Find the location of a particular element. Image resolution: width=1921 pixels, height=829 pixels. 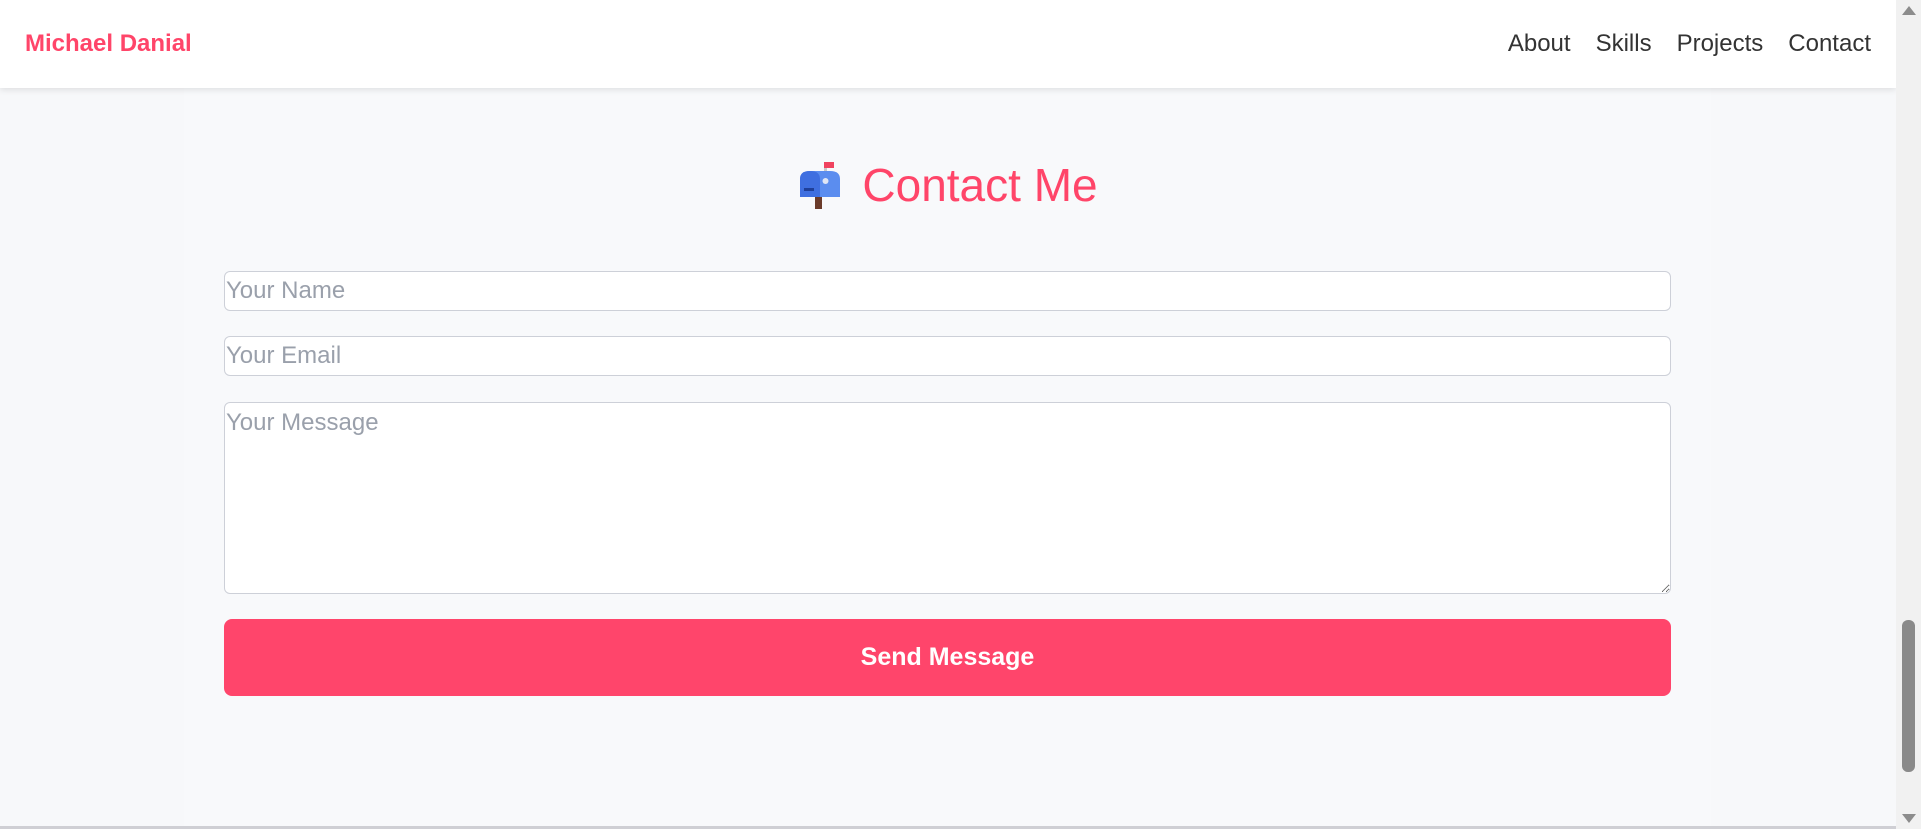

send-message-button: Send Message is located at coordinates (947, 657).